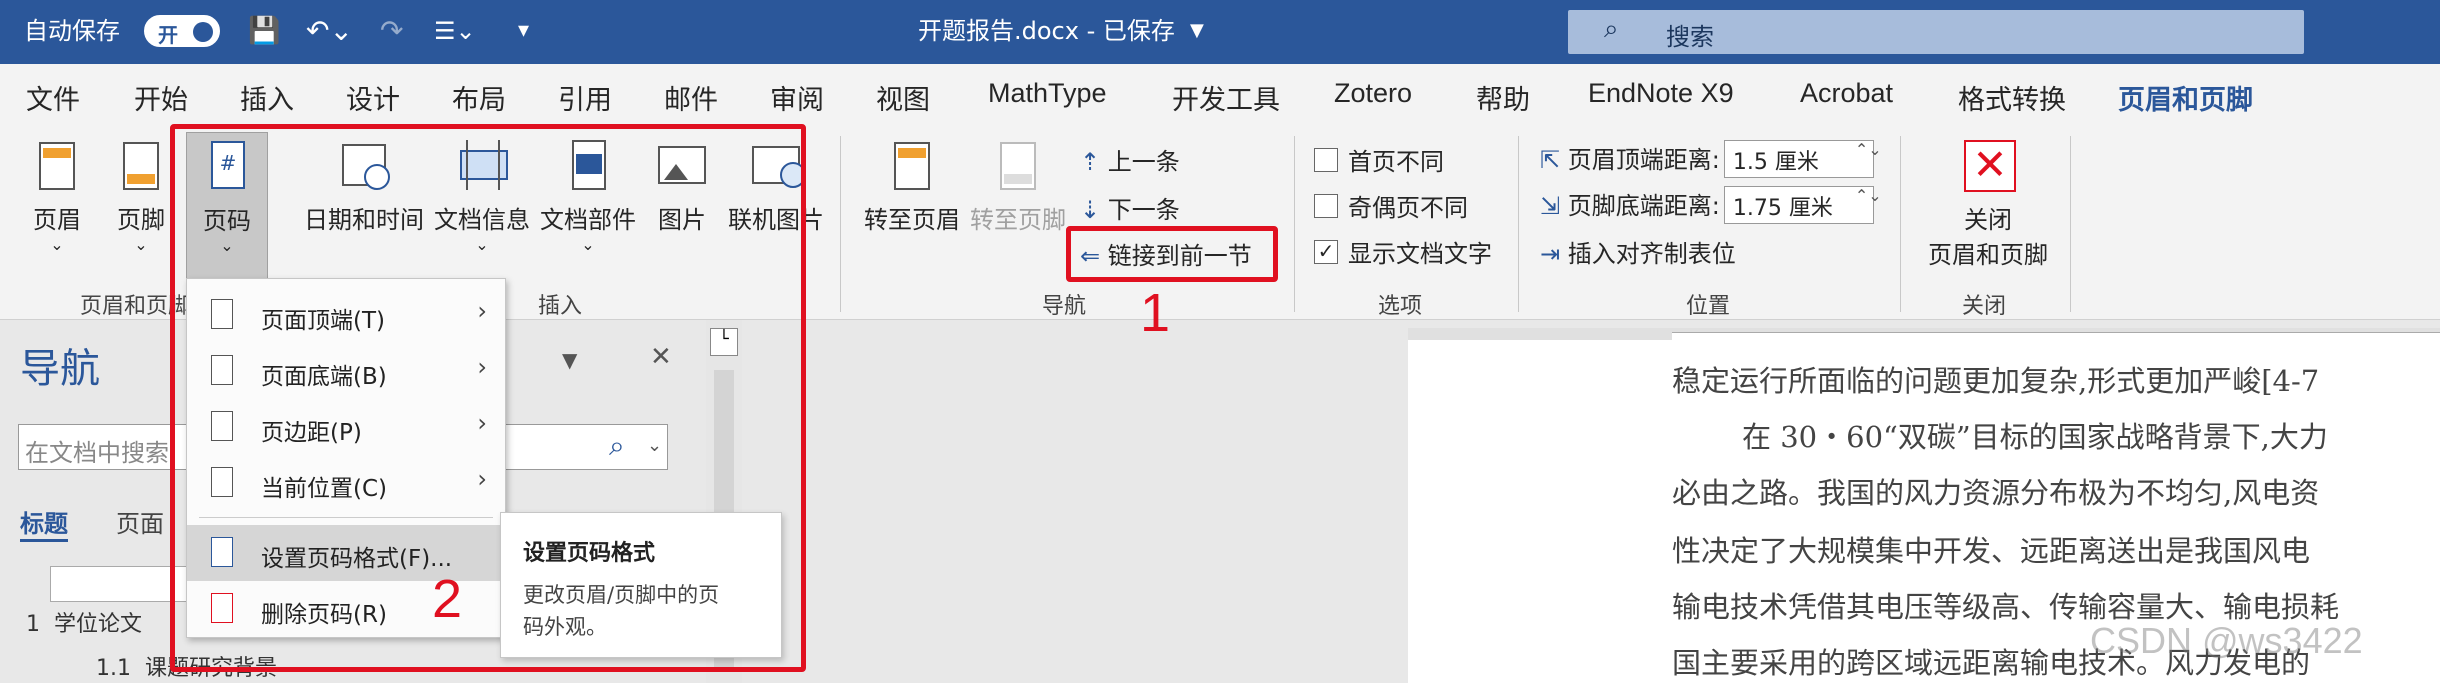 The height and width of the screenshot is (683, 2440). What do you see at coordinates (1936, 32) in the screenshot?
I see `search-box: ⌕ 搜索` at bounding box center [1936, 32].